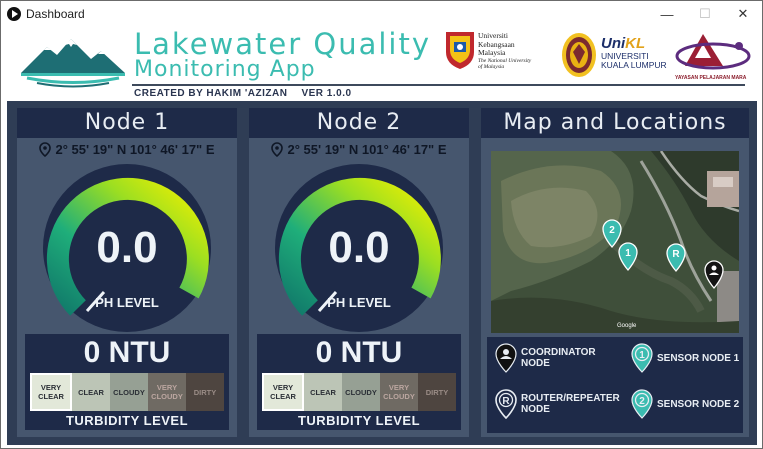 This screenshot has width=763, height=449. I want to click on legend-sensor-node-2: 2 SENSOR NODE 2, so click(685, 404).